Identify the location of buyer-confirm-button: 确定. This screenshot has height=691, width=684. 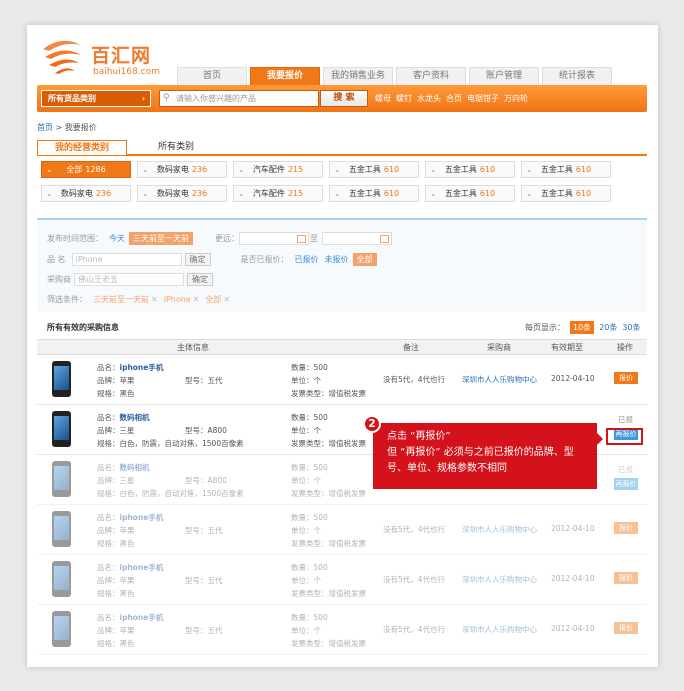
(200, 279).